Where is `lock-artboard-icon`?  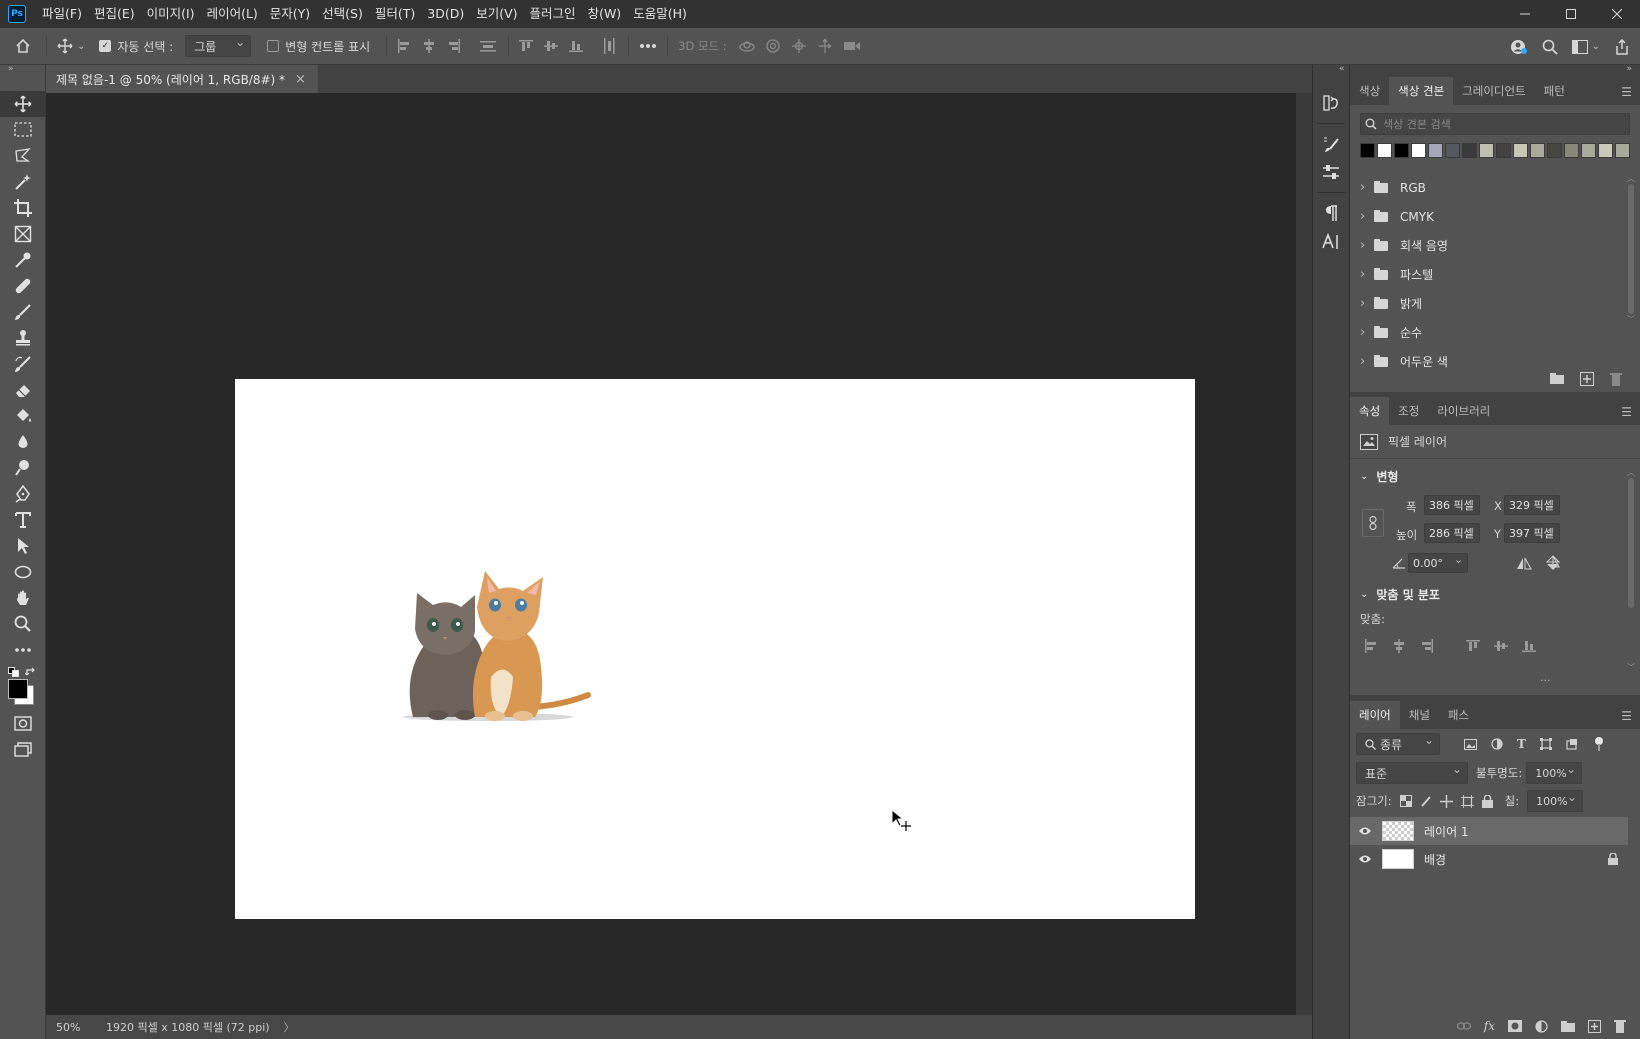 lock-artboard-icon is located at coordinates (1467, 801).